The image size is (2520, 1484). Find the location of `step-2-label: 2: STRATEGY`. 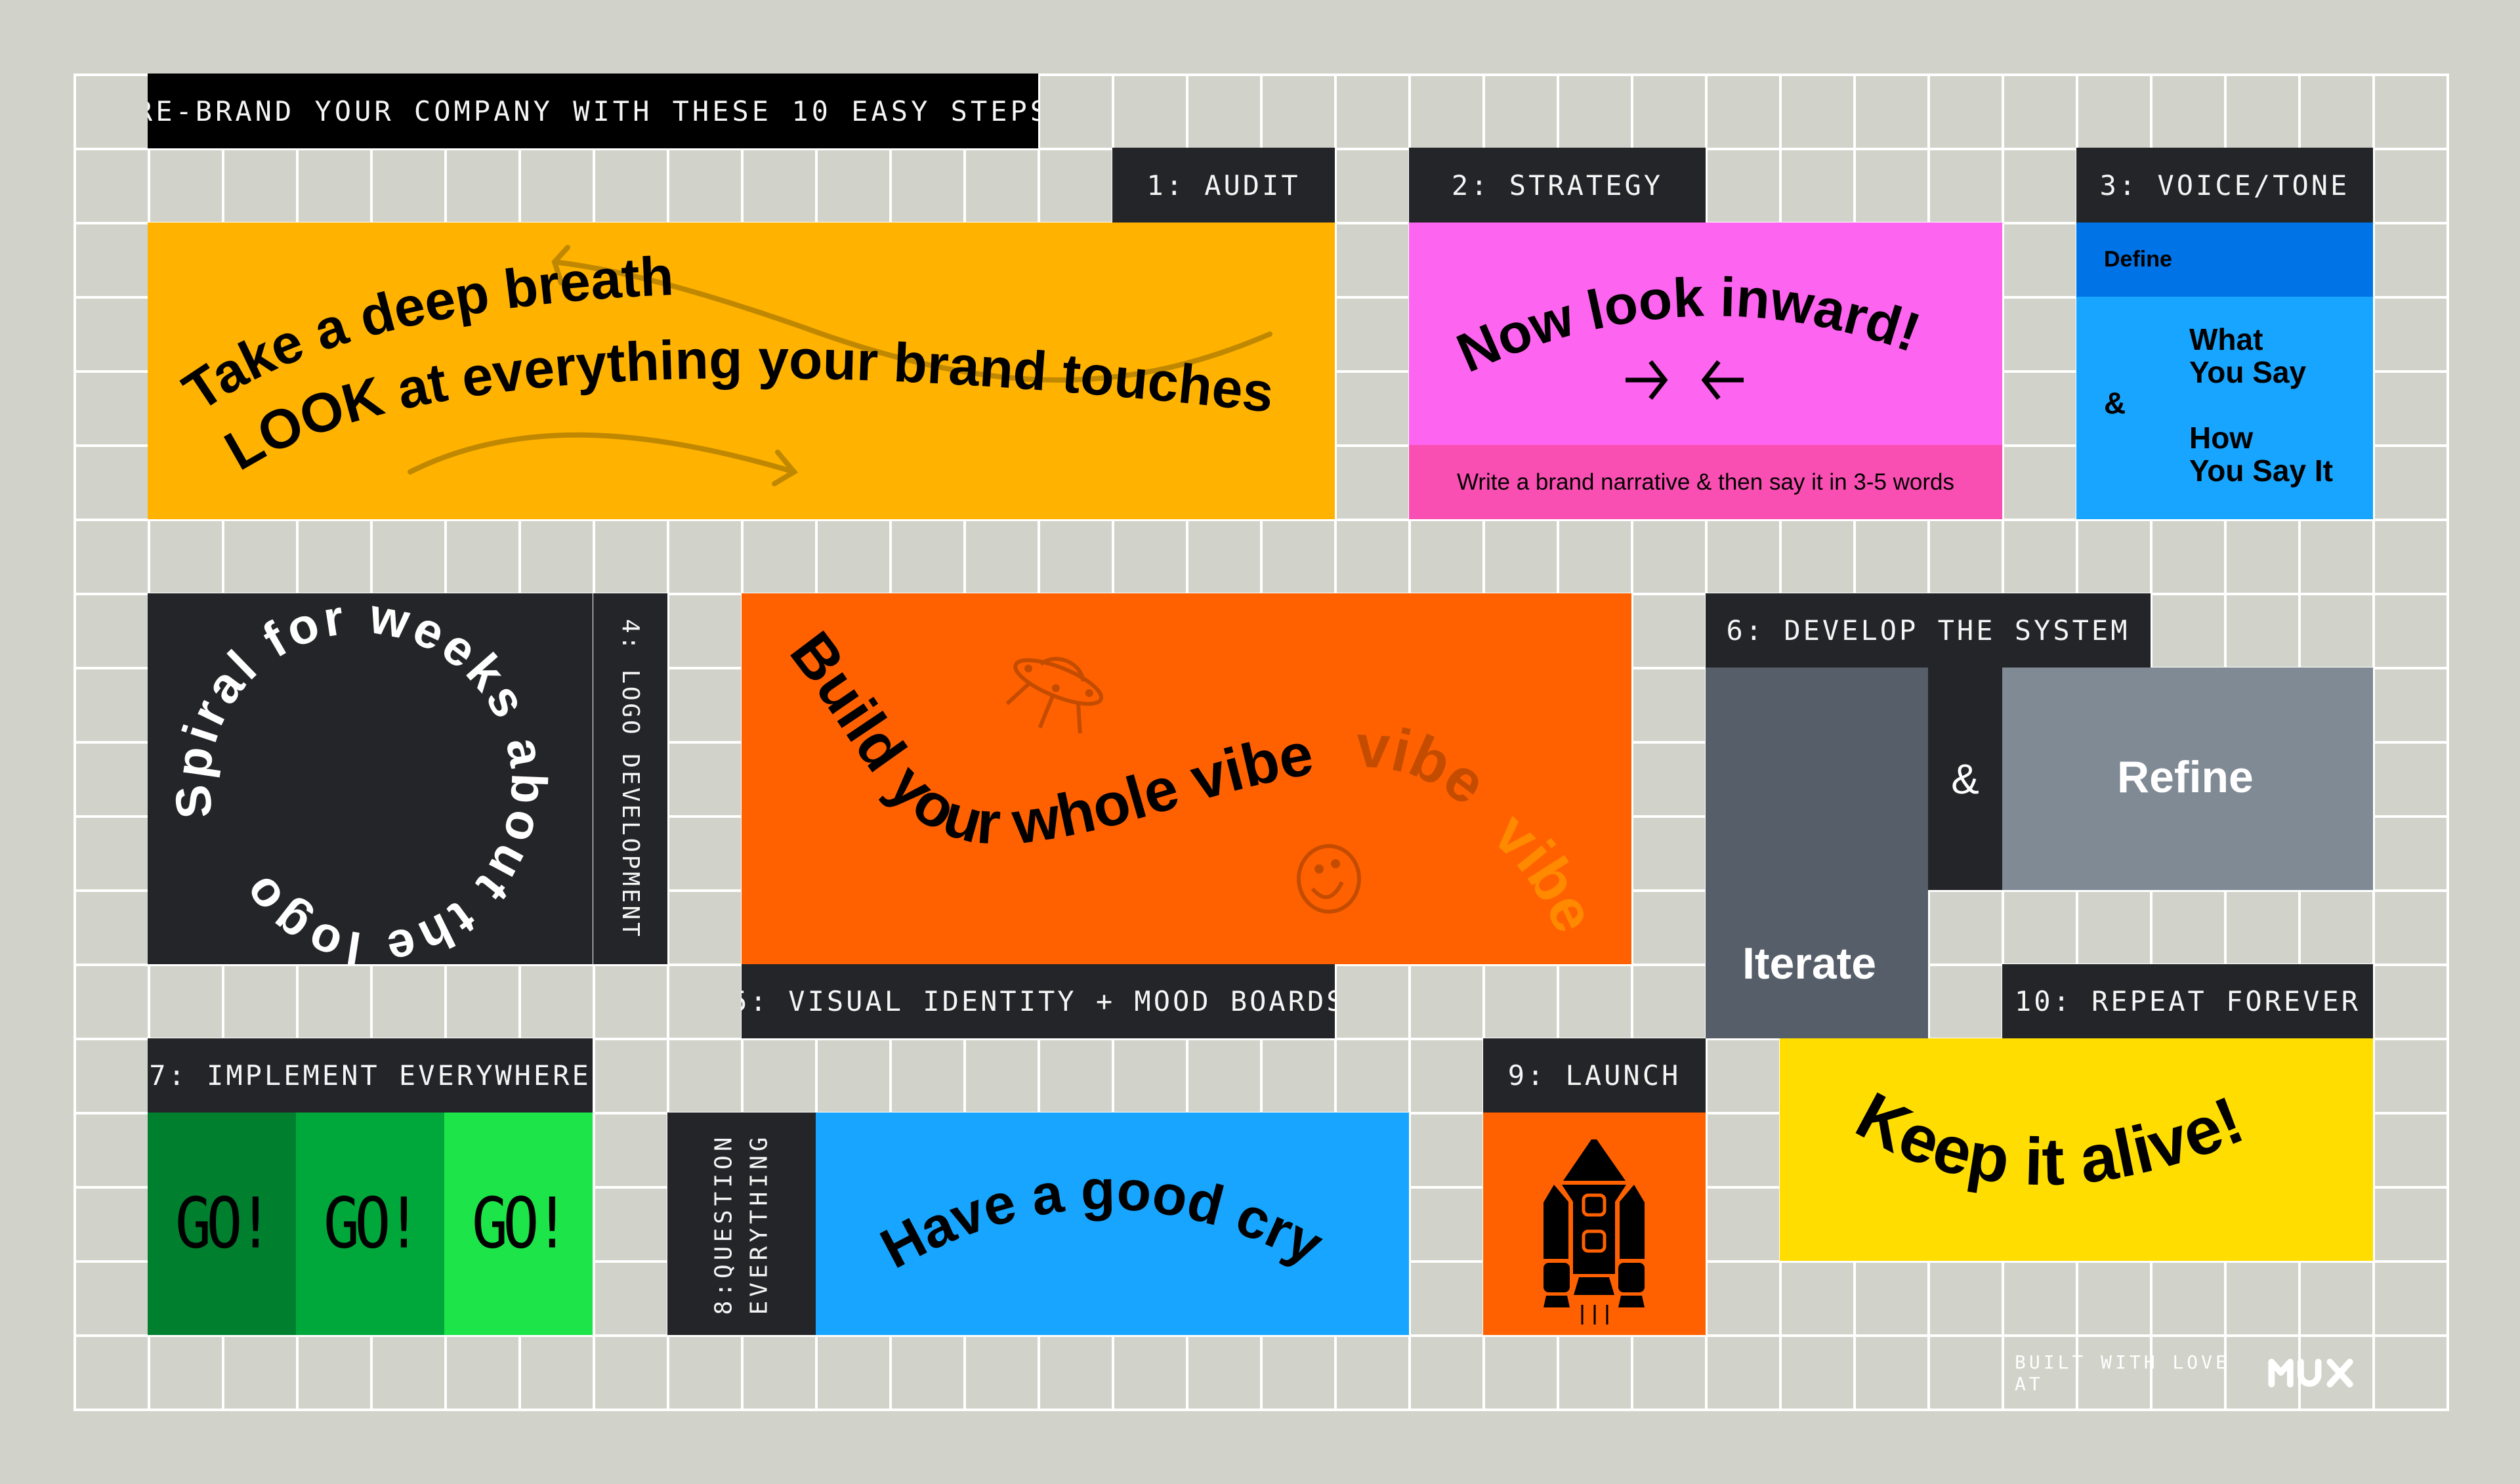

step-2-label: 2: STRATEGY is located at coordinates (1557, 185).